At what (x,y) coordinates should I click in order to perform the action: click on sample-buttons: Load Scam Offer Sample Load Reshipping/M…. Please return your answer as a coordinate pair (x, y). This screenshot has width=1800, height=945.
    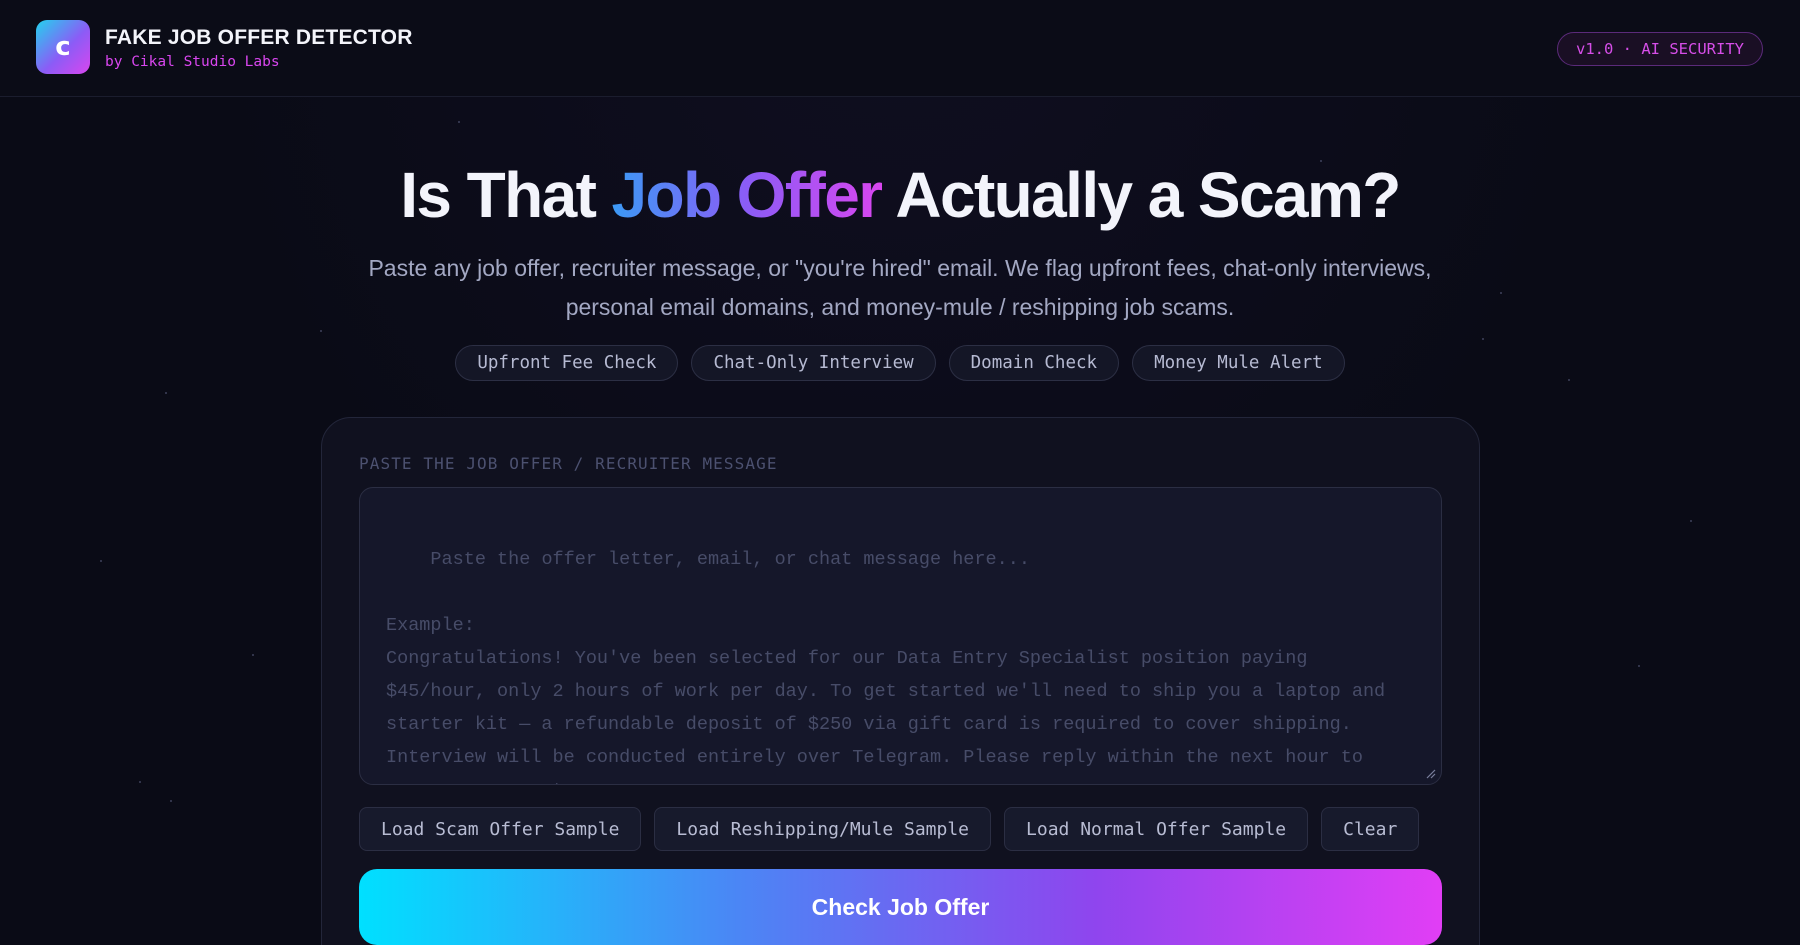
    Looking at the image, I should click on (889, 829).